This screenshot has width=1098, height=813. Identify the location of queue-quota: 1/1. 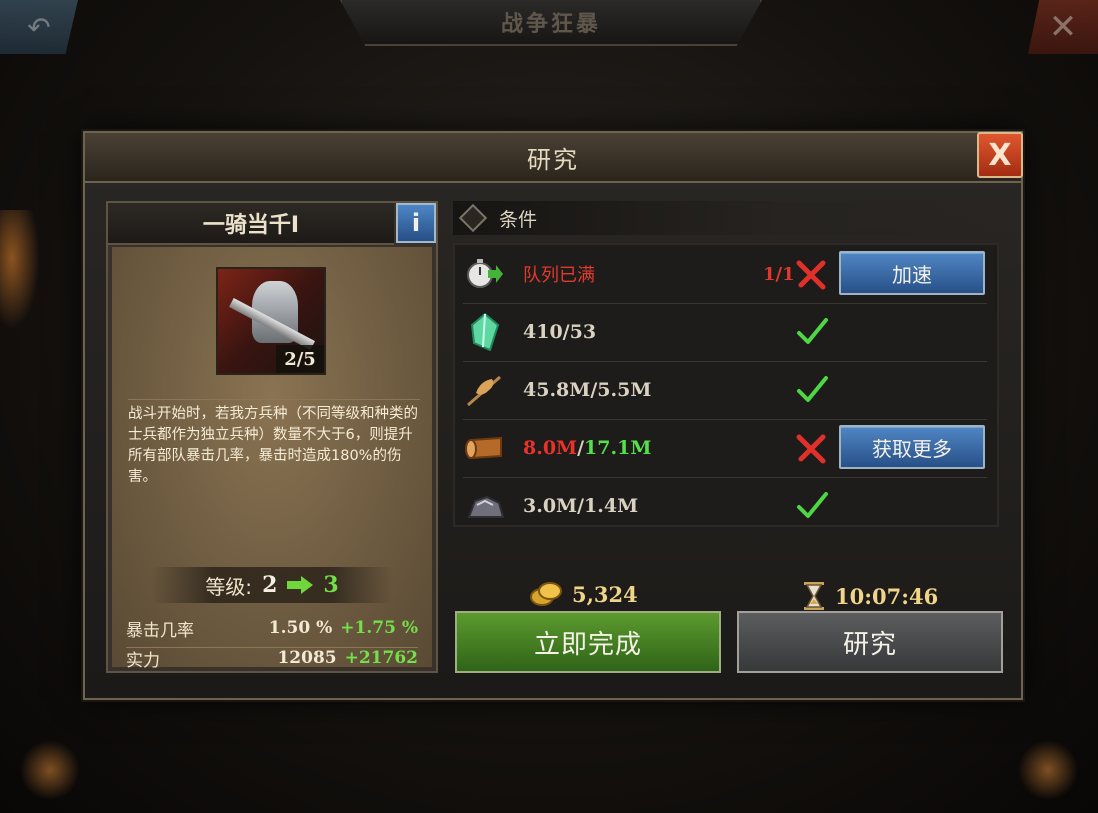
(779, 274).